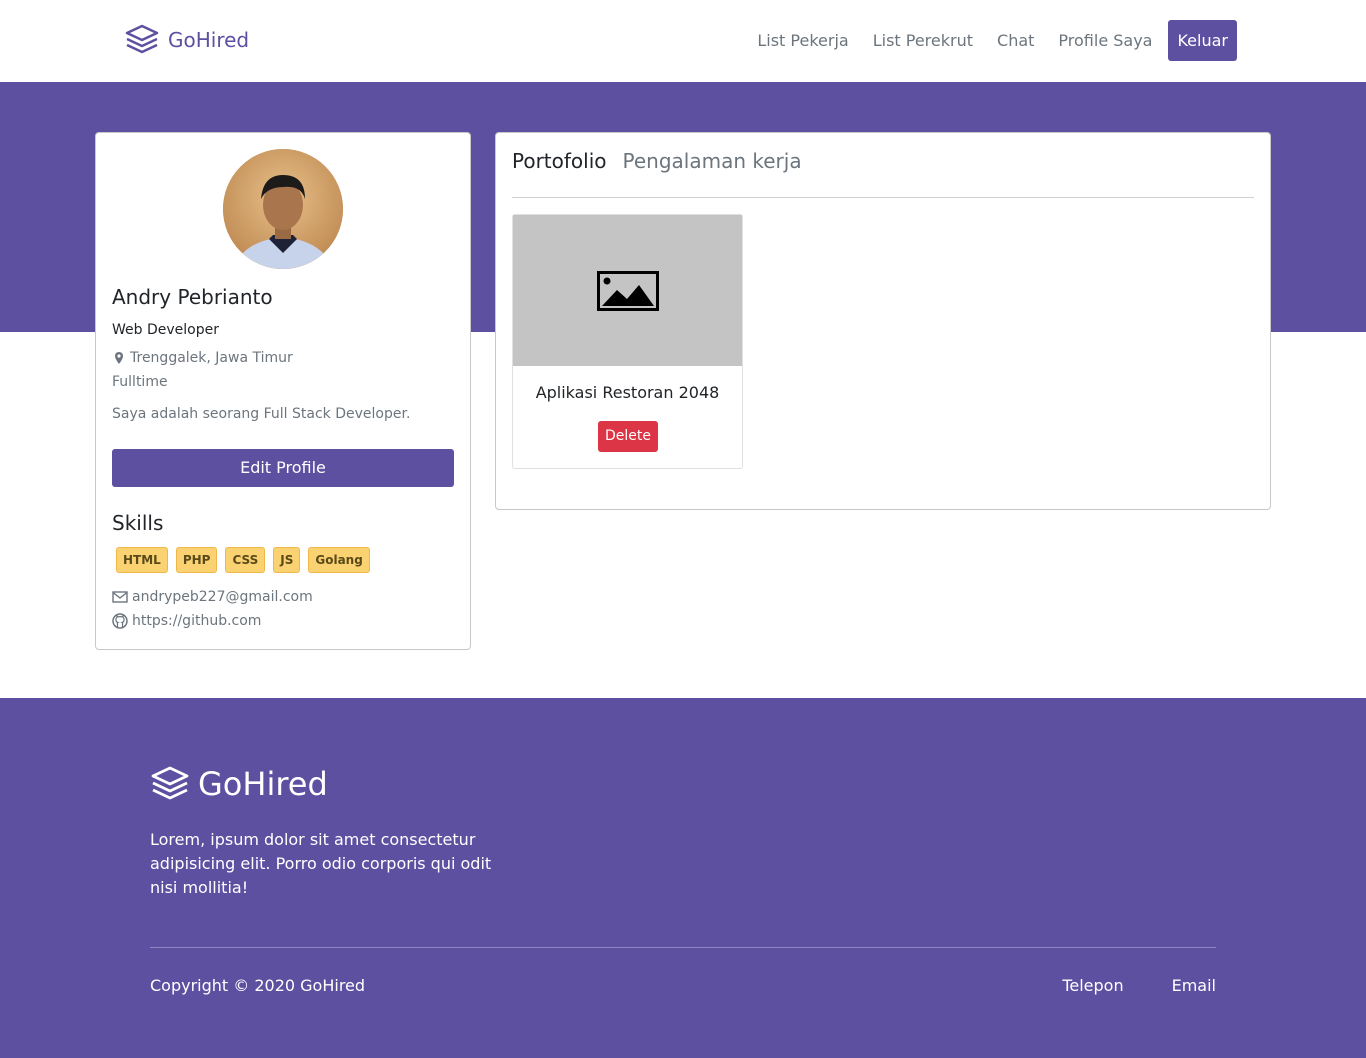  What do you see at coordinates (196, 560) in the screenshot?
I see `skill-badge: PHP` at bounding box center [196, 560].